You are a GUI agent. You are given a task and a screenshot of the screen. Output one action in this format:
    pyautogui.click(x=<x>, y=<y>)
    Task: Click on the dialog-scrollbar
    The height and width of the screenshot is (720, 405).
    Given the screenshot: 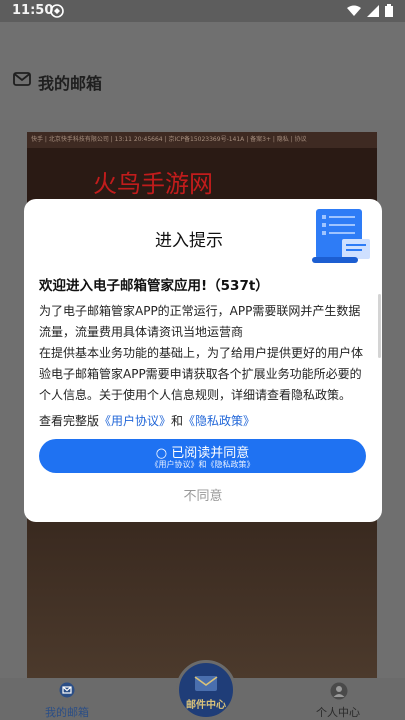 What is the action you would take?
    pyautogui.click(x=379, y=326)
    